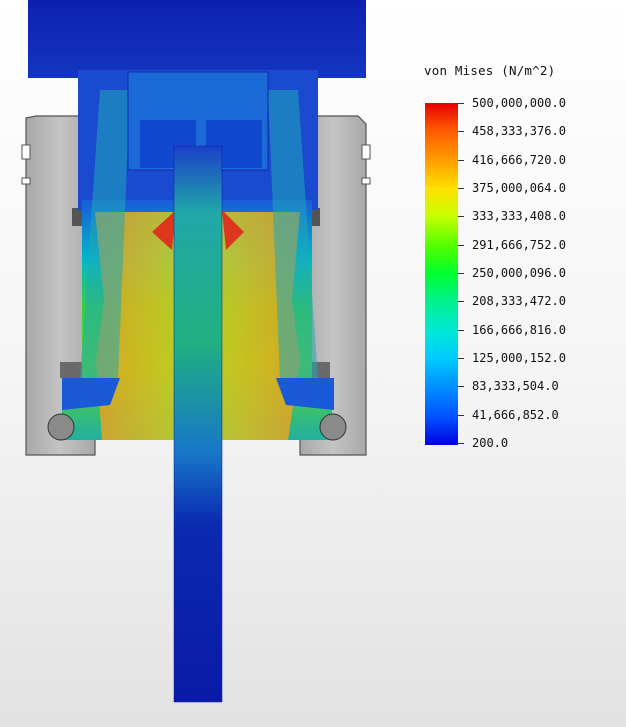 Image resolution: width=626 pixels, height=727 pixels. I want to click on top-clamp, so click(197, 39).